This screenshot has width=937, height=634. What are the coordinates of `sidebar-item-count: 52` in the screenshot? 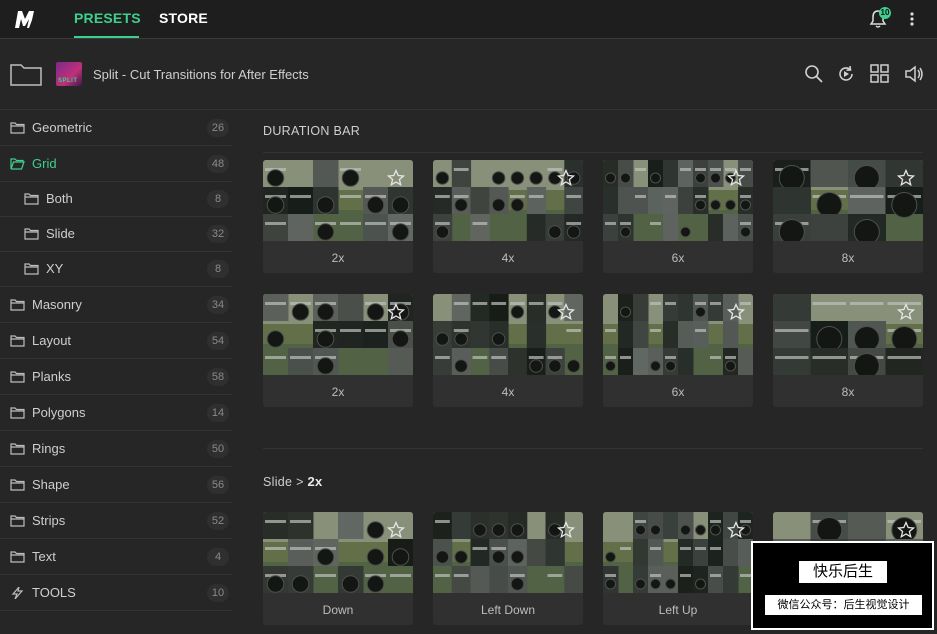 It's located at (218, 521).